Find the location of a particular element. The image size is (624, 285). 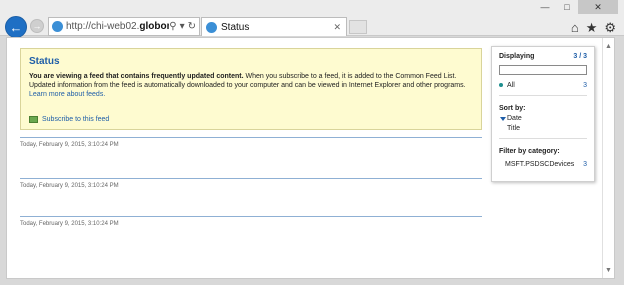

scroll-up-icon: ▲ is located at coordinates (608, 46).